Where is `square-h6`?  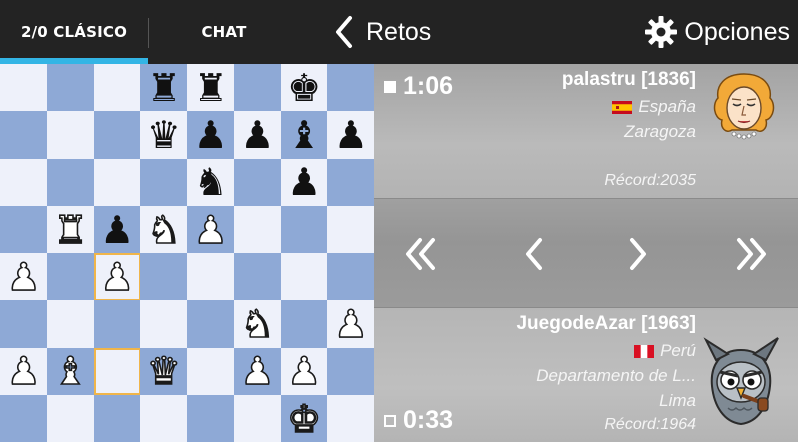 square-h6 is located at coordinates (350, 182).